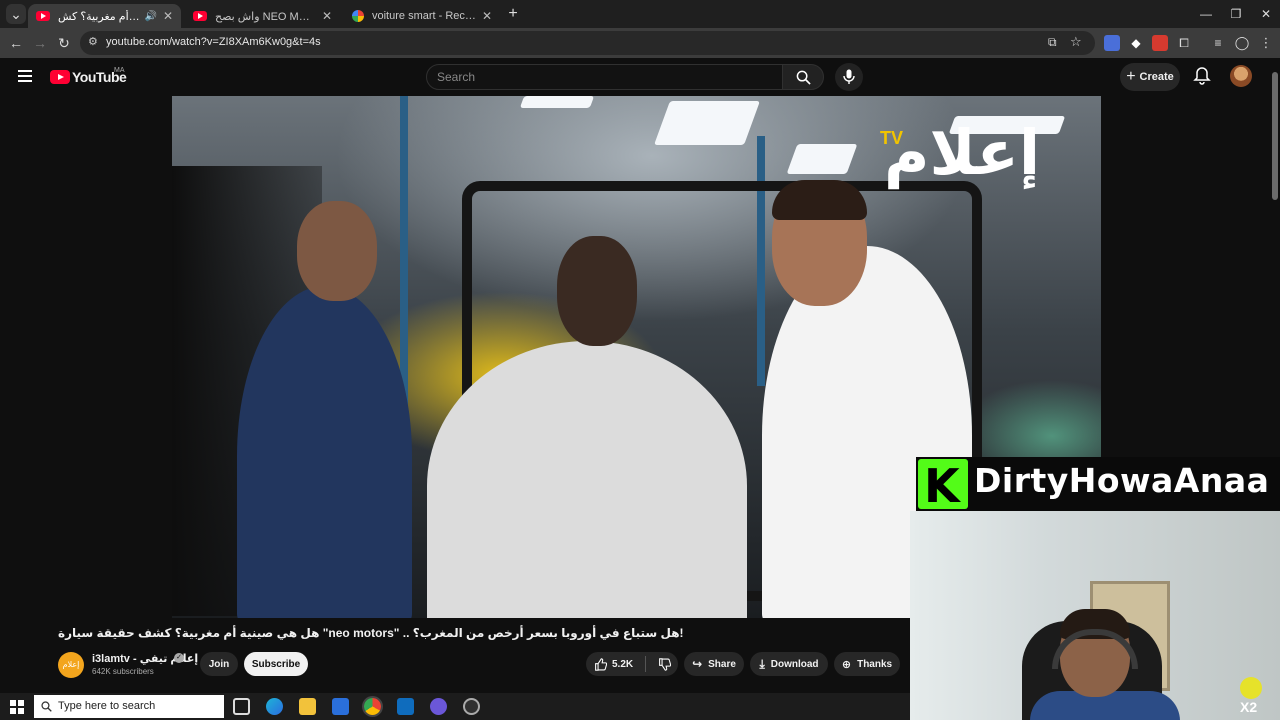  Describe the element at coordinates (875, 664) in the screenshot. I see `thanks-label: Thanks` at that location.